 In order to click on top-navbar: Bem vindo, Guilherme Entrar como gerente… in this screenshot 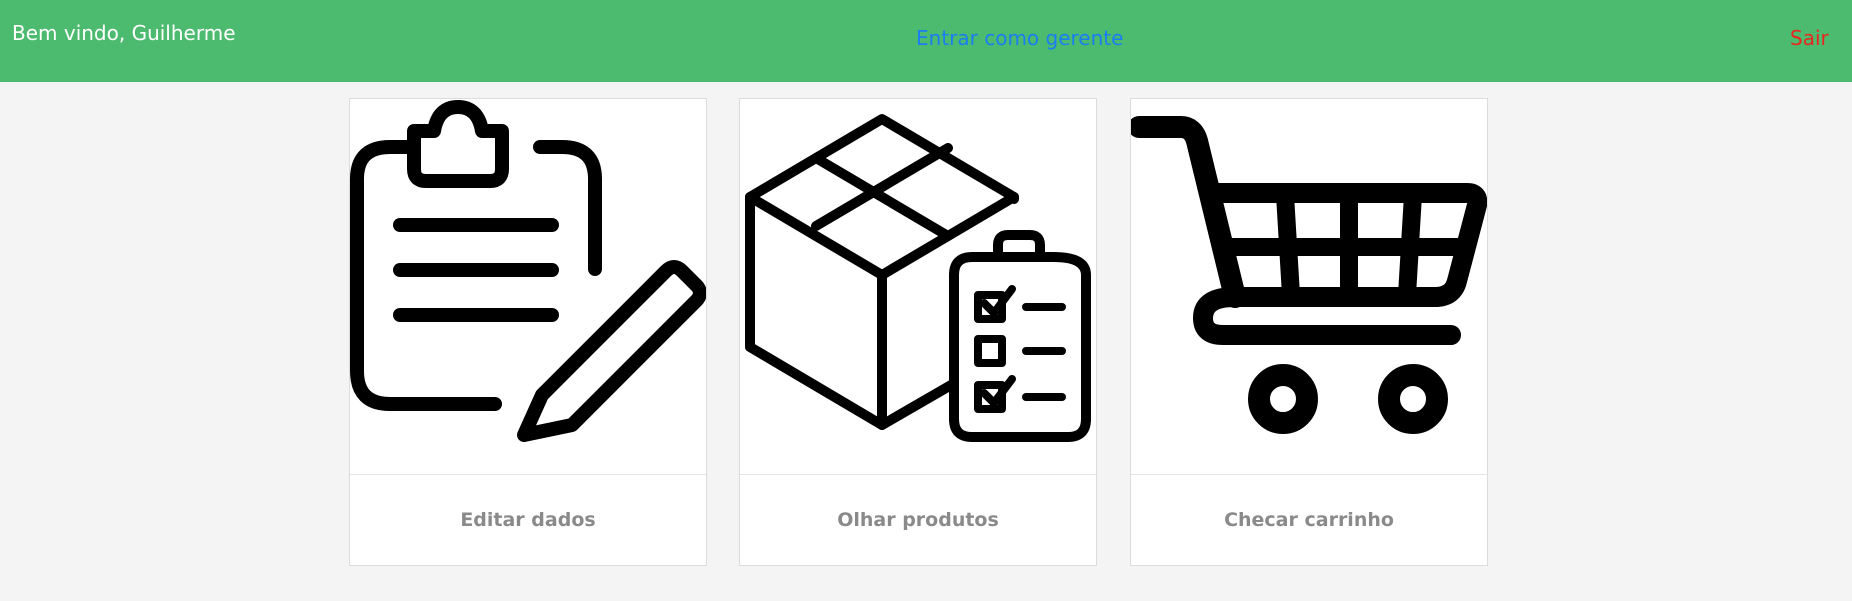, I will do `click(926, 41)`.